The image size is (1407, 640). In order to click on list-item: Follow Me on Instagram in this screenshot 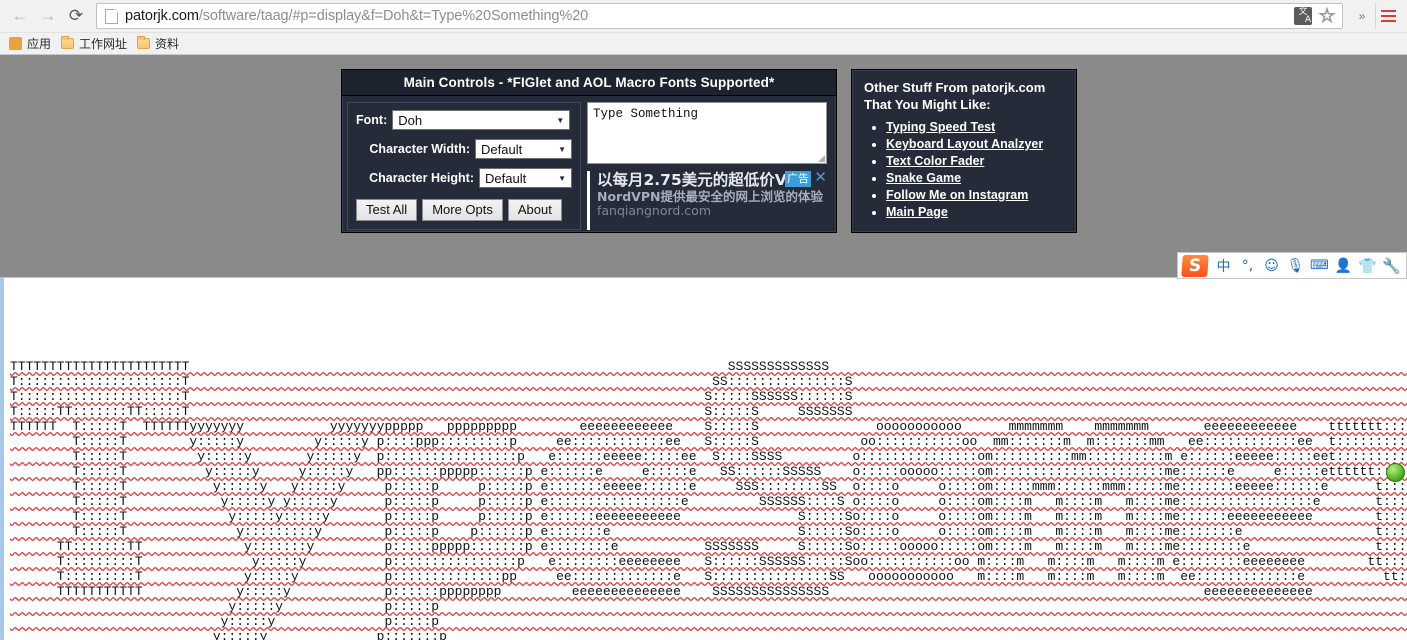, I will do `click(976, 195)`.